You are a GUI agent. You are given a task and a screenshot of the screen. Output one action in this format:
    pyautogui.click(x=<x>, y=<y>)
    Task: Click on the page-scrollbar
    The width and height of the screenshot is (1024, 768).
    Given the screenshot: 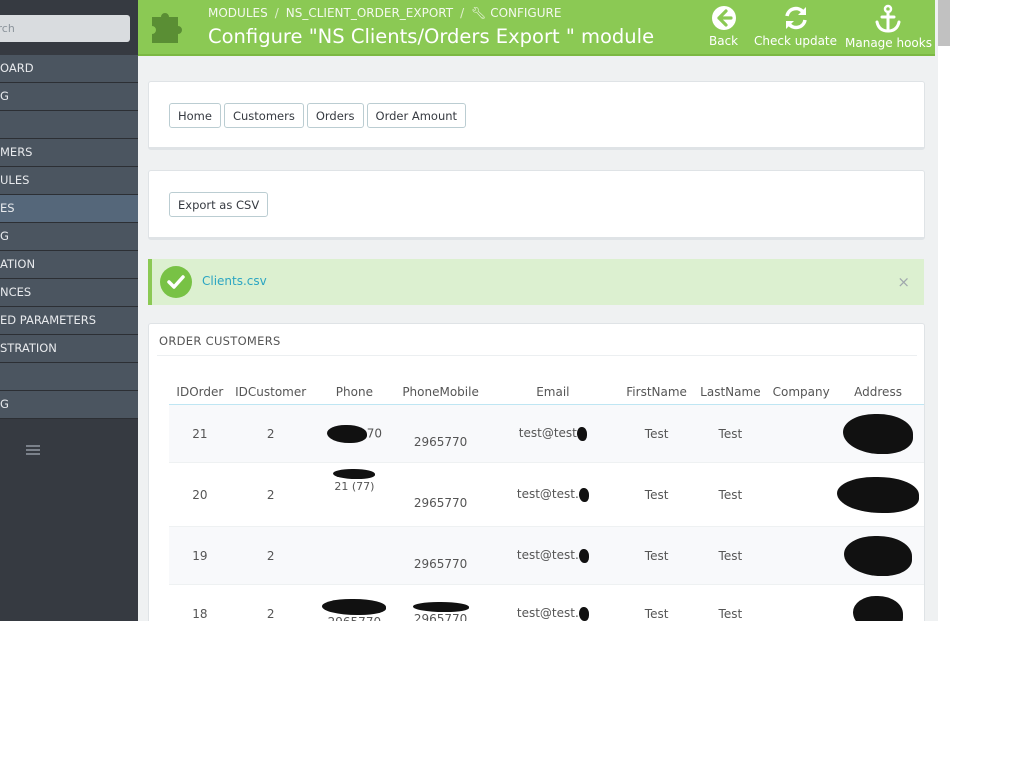 What is the action you would take?
    pyautogui.click(x=944, y=310)
    